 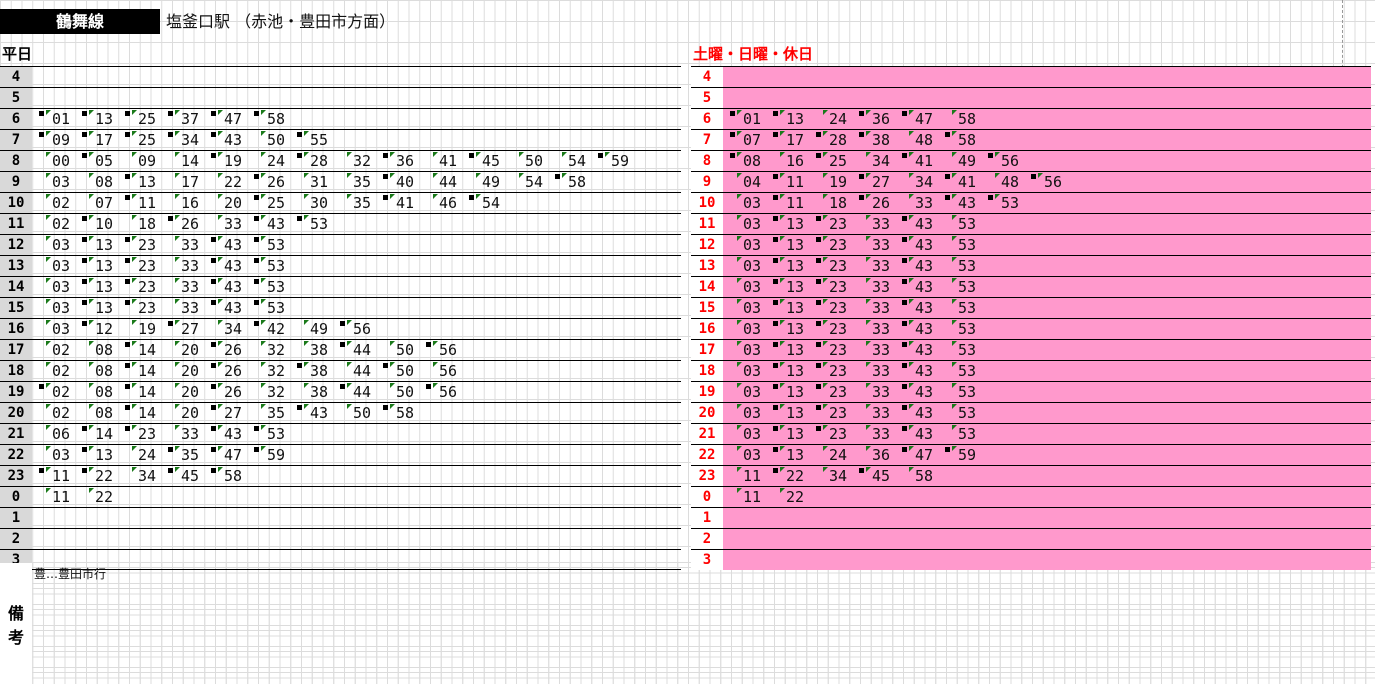 I want to click on departure-time: 05, so click(x=97, y=161).